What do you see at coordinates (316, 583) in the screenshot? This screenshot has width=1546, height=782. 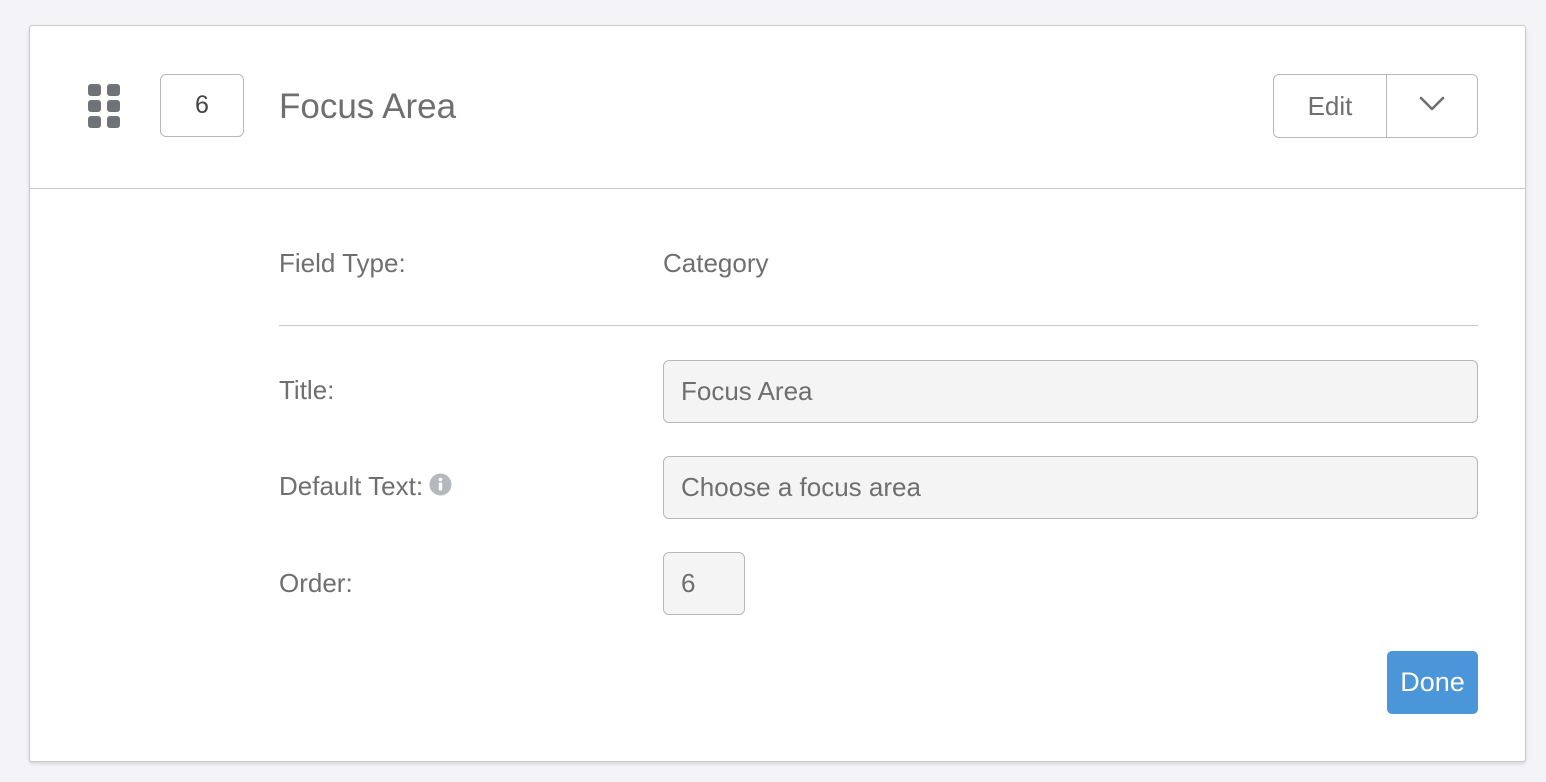 I see `order-label: Order:` at bounding box center [316, 583].